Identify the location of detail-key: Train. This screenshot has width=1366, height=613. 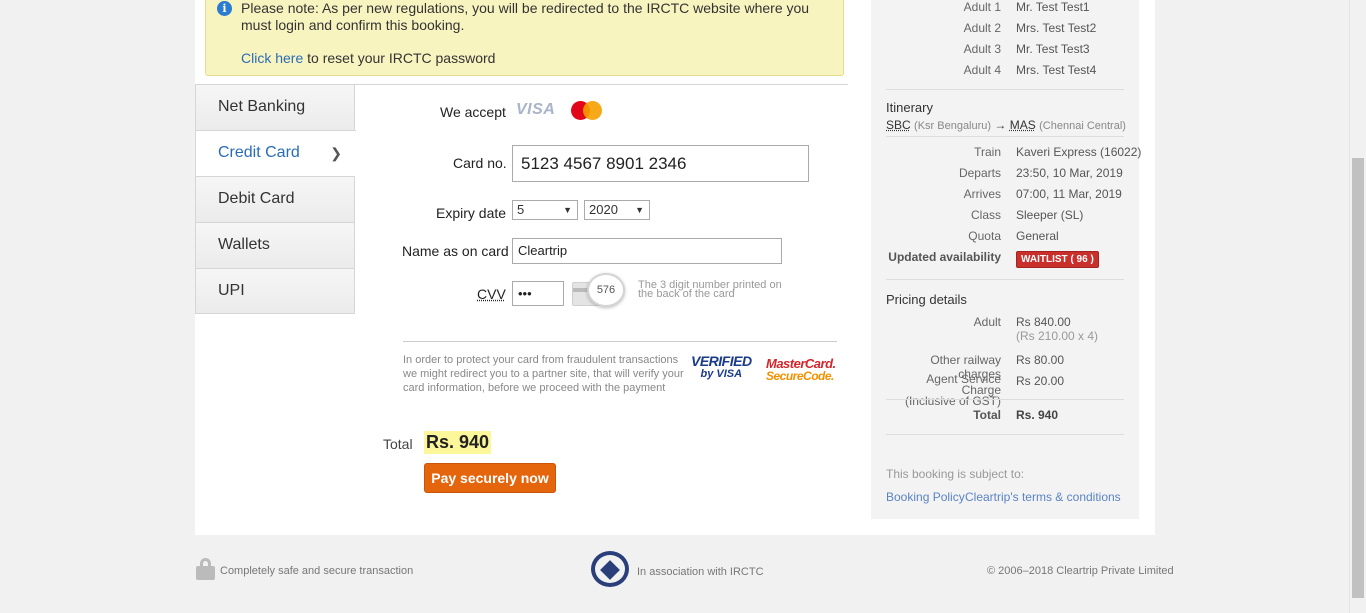
(987, 152).